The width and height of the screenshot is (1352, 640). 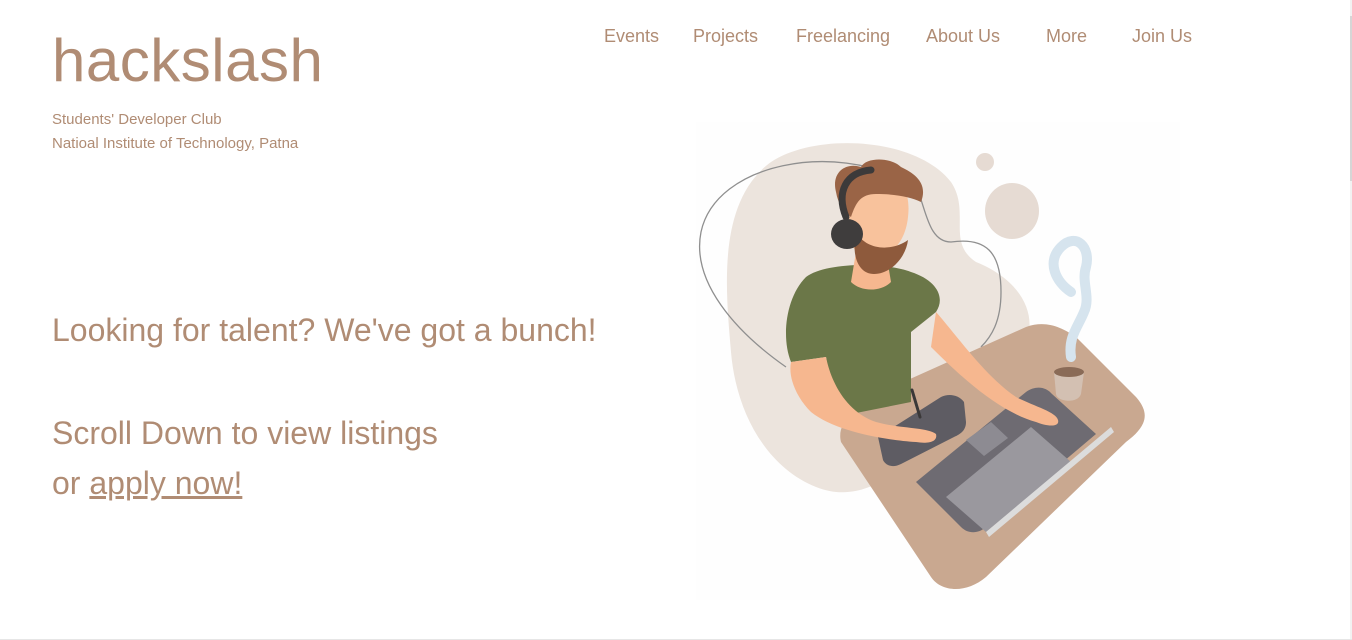 I want to click on hero-headline: Looking for talent? We've got a bunch!, so click(x=324, y=330).